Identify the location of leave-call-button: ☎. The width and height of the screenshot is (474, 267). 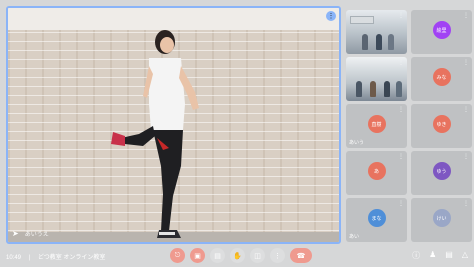
(301, 255).